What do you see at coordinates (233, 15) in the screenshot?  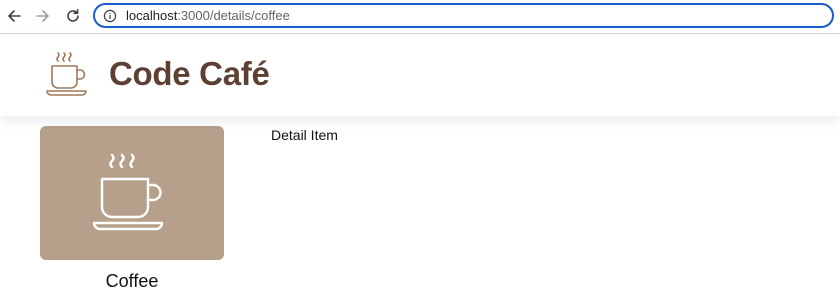 I see `url-path: :3000/details/coffee` at bounding box center [233, 15].